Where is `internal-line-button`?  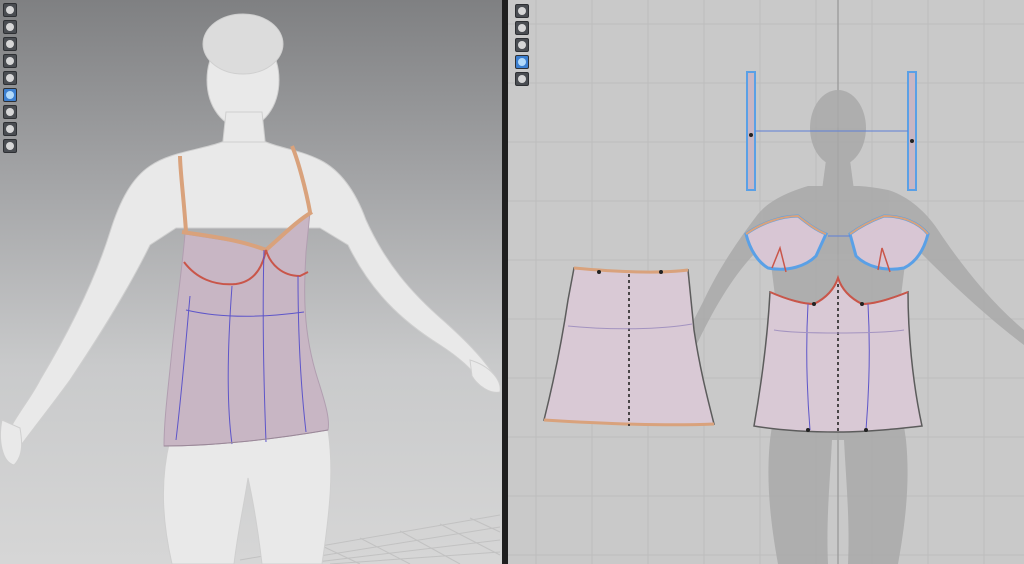
internal-line-button is located at coordinates (522, 62).